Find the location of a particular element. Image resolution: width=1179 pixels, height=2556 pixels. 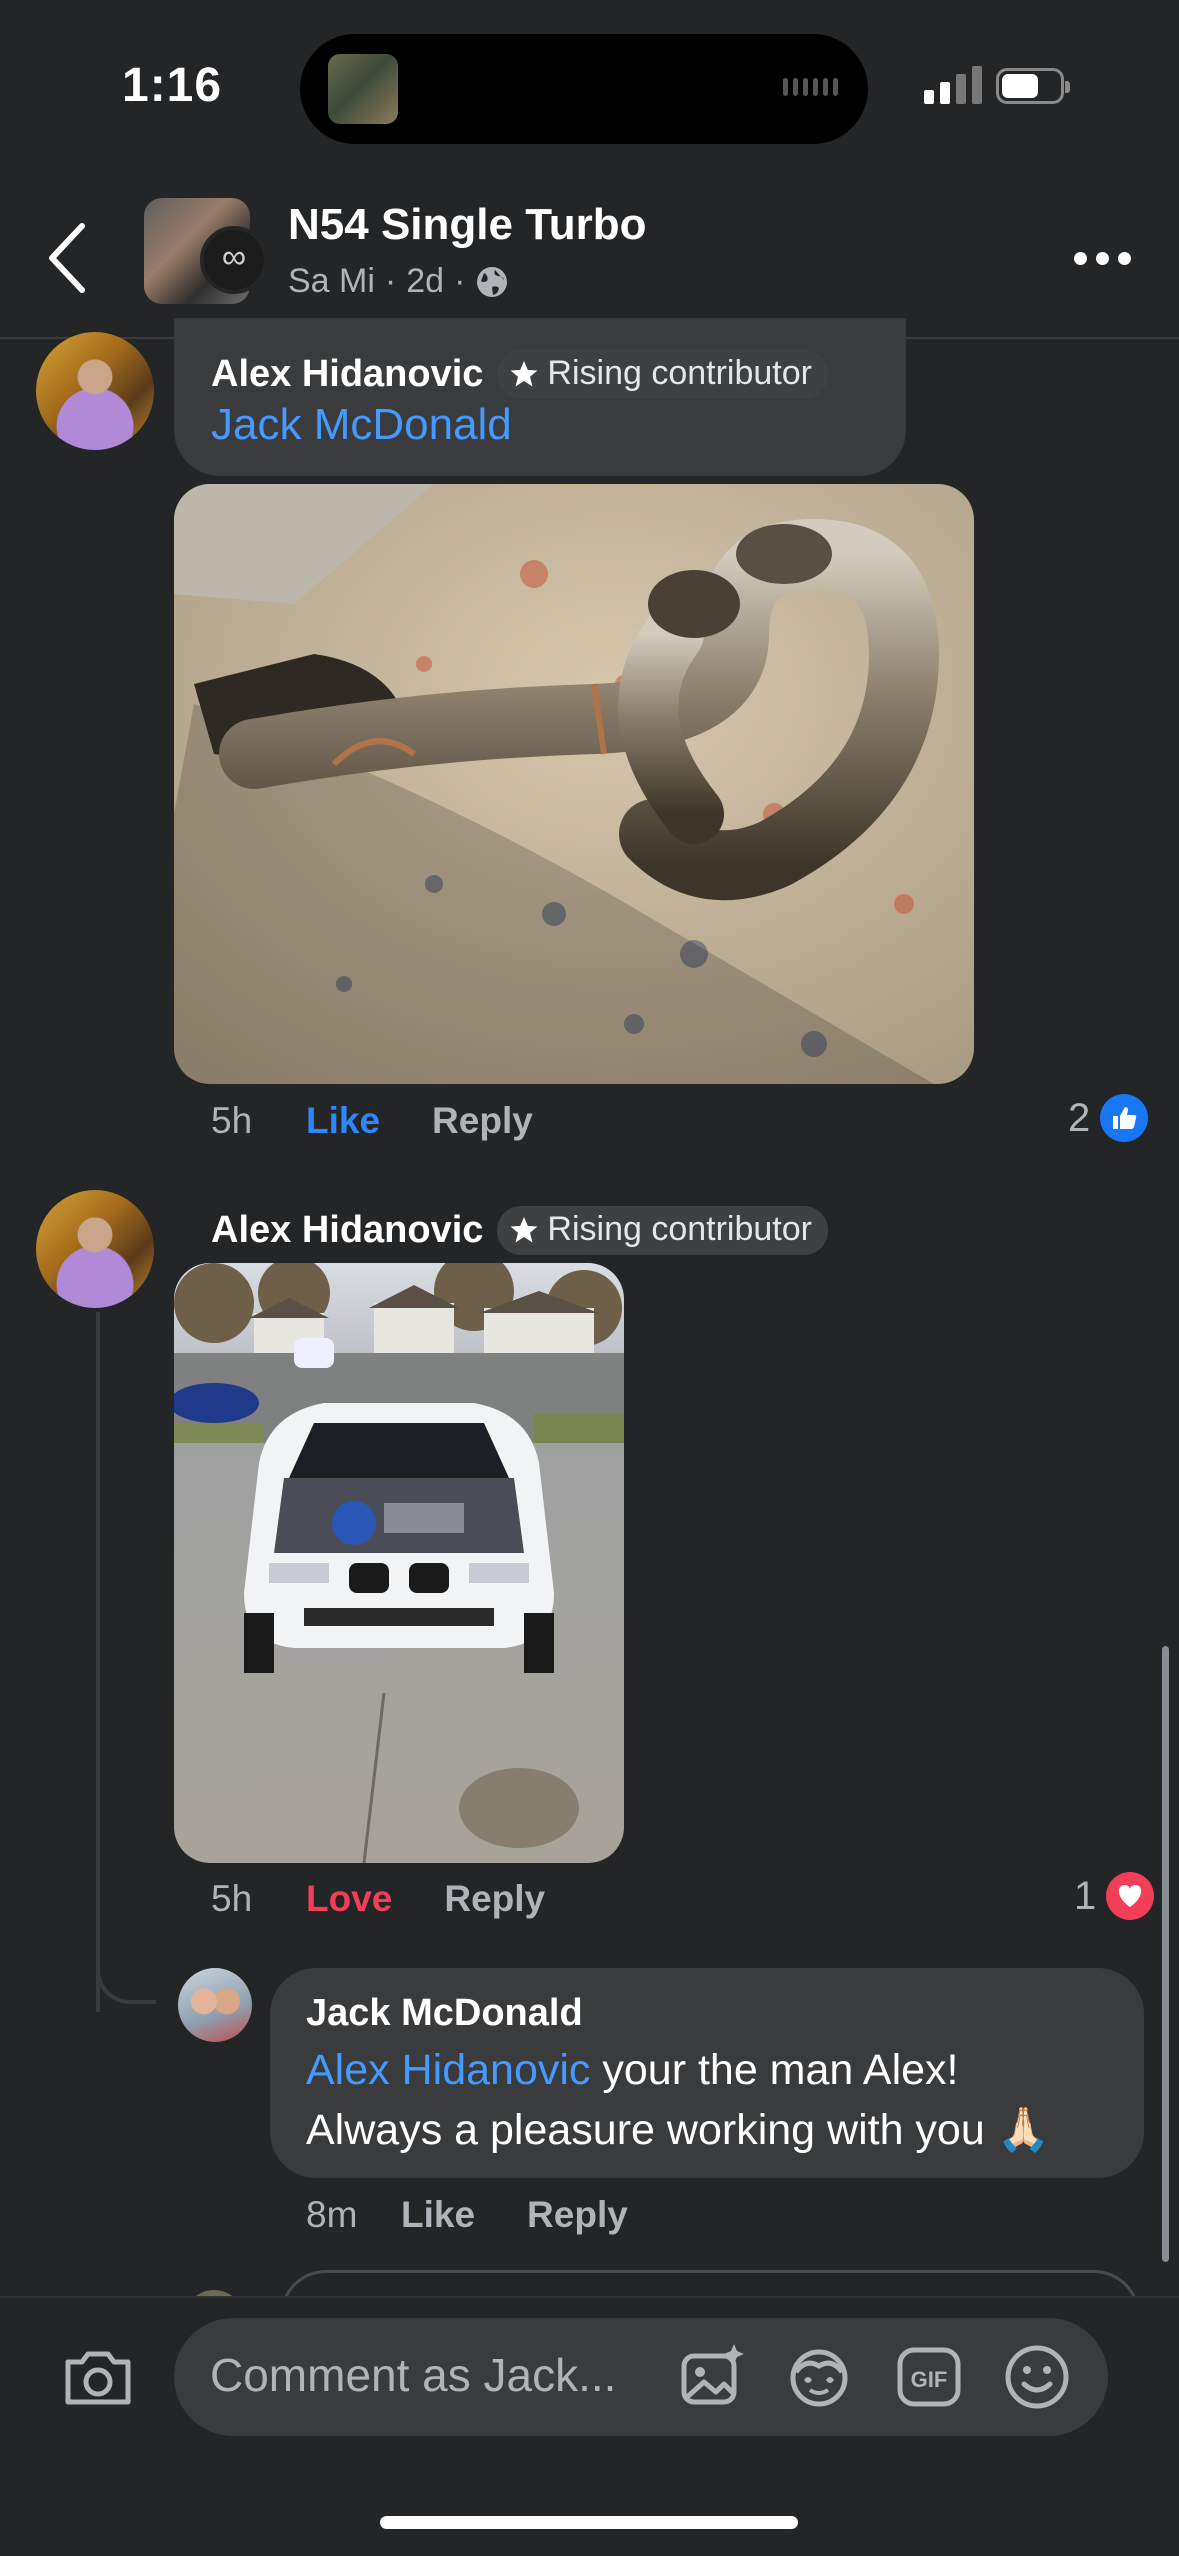

post-author: Sa Mi is located at coordinates (331, 281).